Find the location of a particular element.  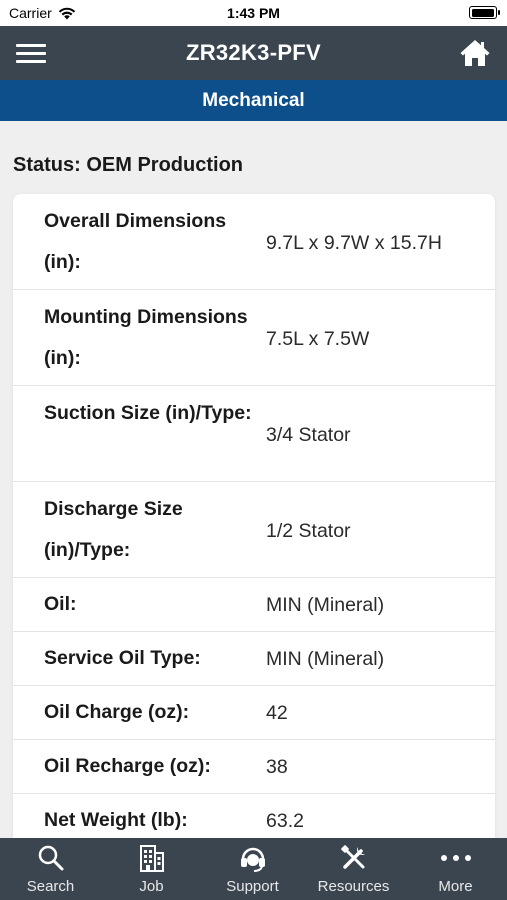

spec-row: Oil Charge (oz): 42 is located at coordinates (254, 713).